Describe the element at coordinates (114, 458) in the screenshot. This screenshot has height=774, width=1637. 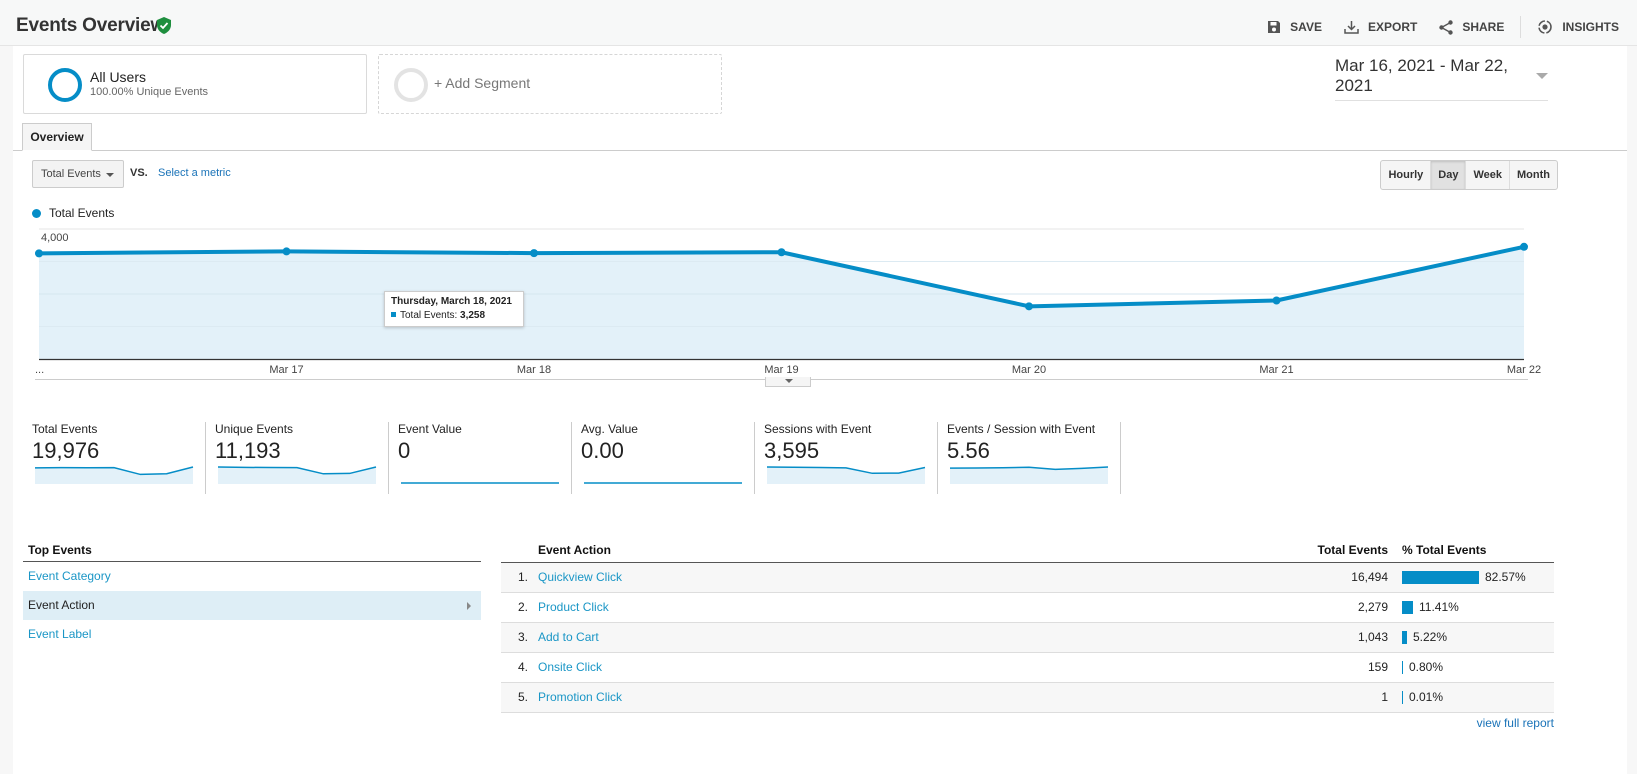
I see `scorecard-total-events: Total Events 19,976` at that location.